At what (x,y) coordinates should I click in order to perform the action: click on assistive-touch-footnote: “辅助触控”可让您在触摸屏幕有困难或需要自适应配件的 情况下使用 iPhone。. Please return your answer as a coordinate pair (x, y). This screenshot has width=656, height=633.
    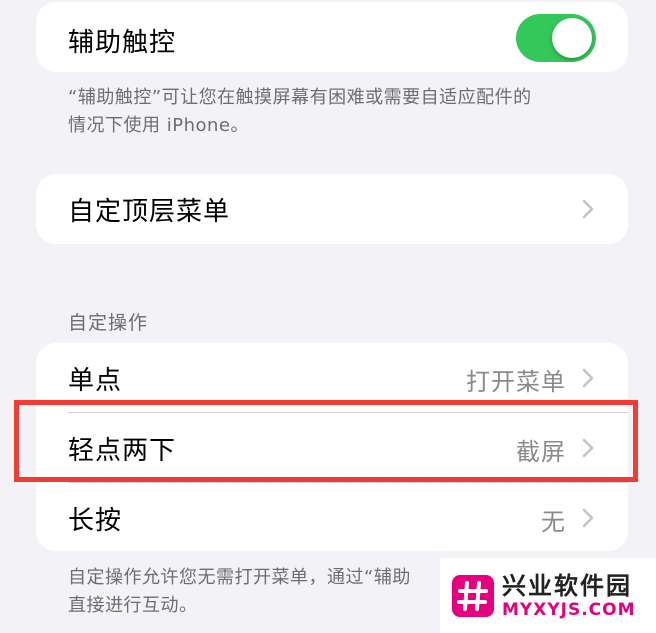
    Looking at the image, I should click on (300, 112).